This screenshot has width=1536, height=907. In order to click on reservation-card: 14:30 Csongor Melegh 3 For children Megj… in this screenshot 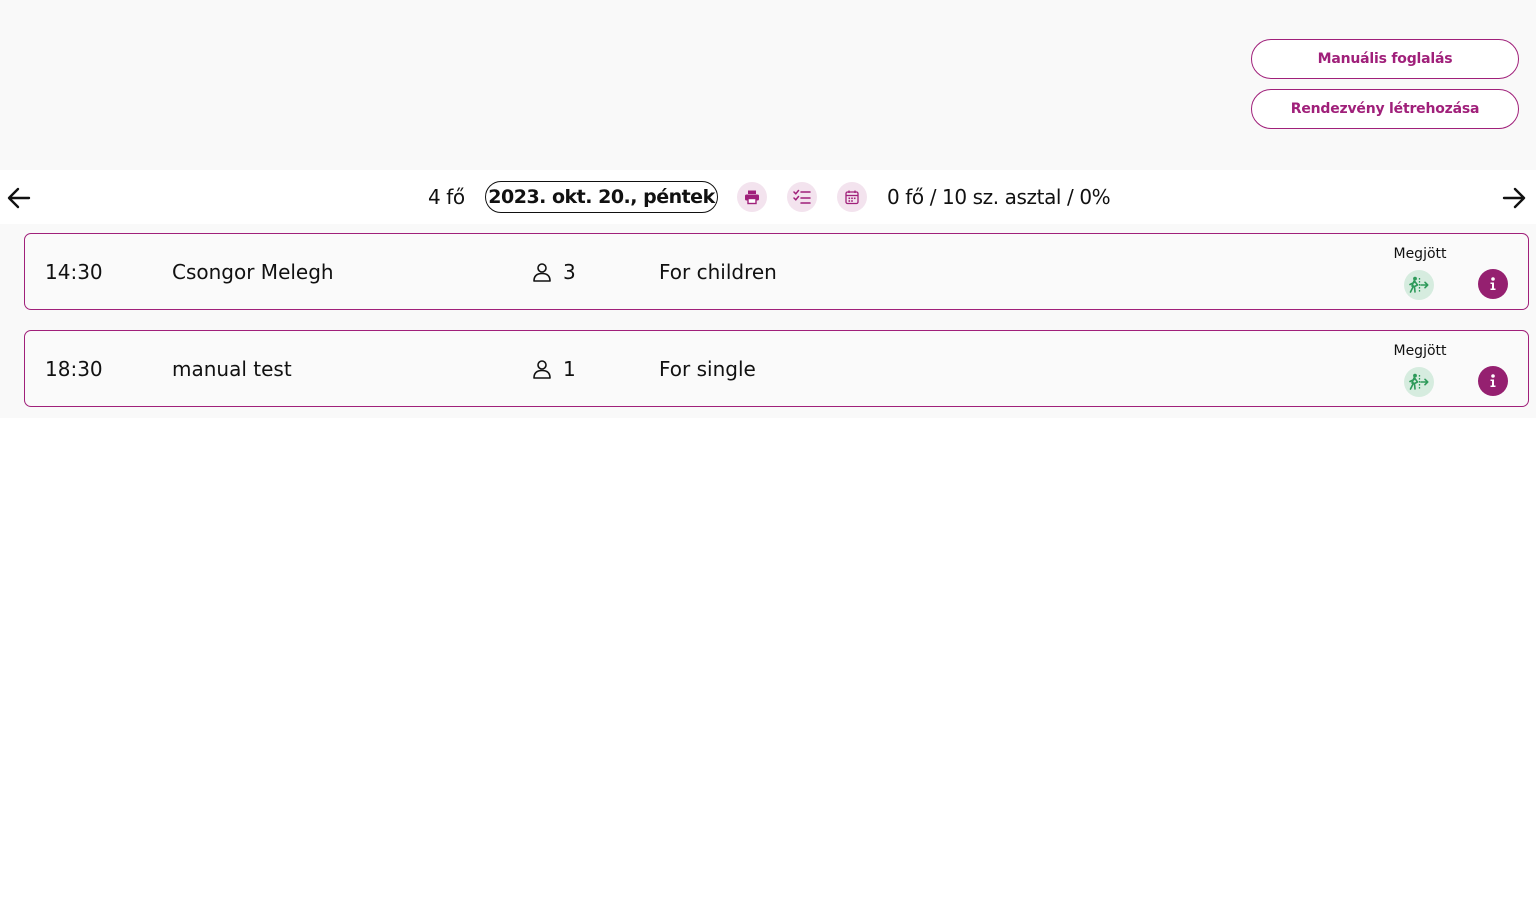, I will do `click(776, 271)`.